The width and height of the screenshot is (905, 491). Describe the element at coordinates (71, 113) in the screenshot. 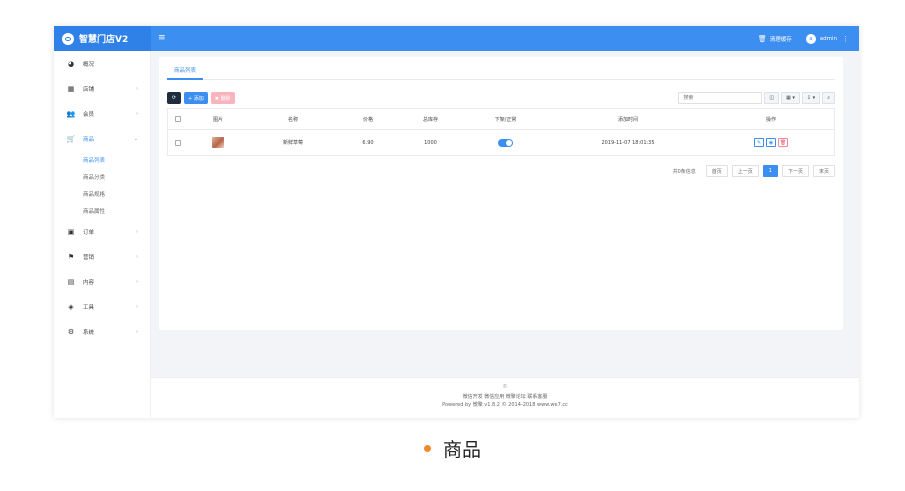

I see `users-icon: 👥` at that location.